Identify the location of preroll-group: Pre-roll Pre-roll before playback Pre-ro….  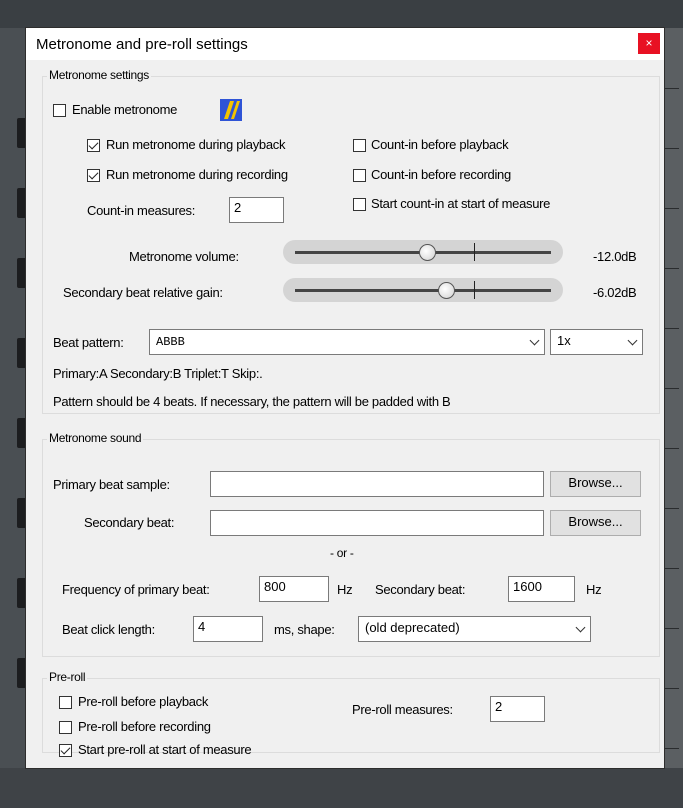
(351, 713).